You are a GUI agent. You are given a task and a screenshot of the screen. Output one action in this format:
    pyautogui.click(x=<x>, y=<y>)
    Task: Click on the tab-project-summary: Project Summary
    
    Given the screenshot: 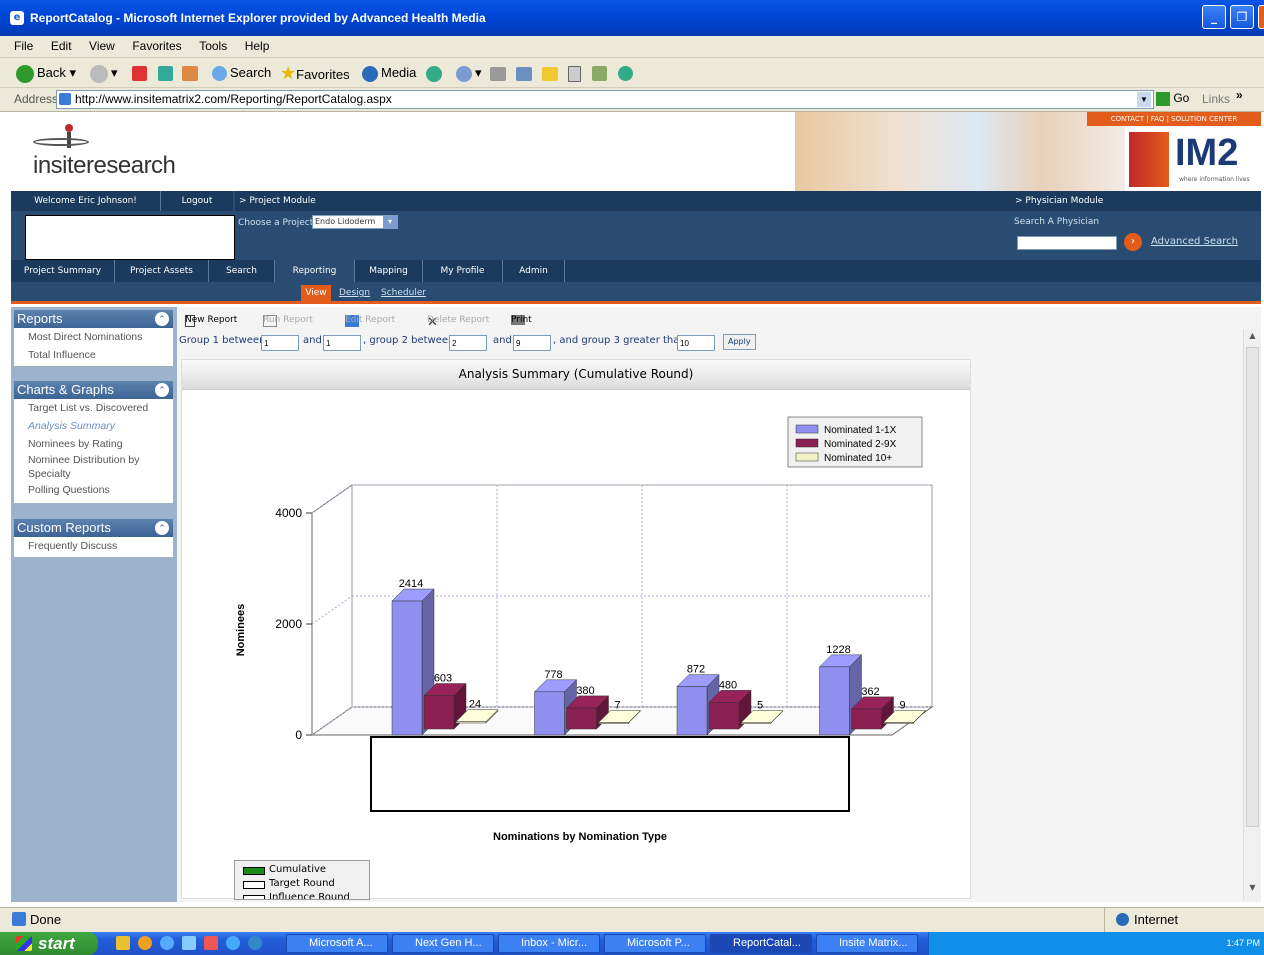 What is the action you would take?
    pyautogui.click(x=63, y=271)
    